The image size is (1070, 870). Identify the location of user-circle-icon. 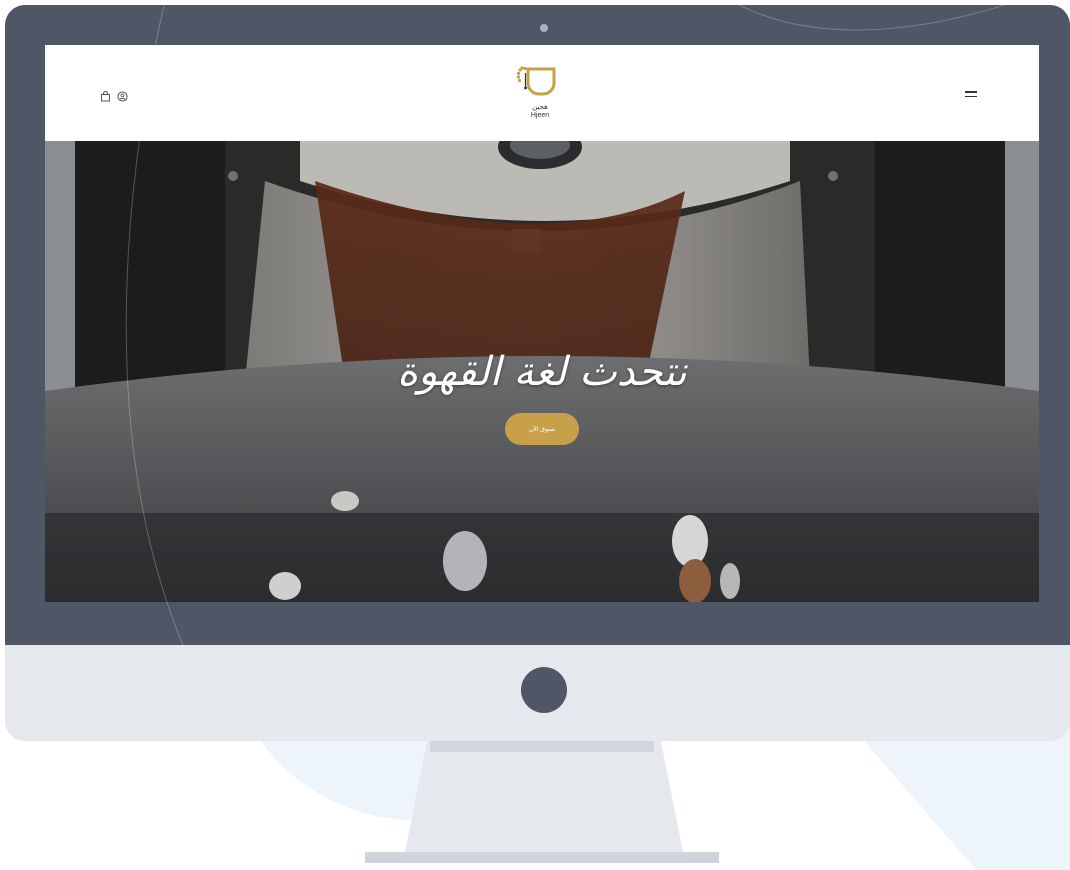
(122, 94).